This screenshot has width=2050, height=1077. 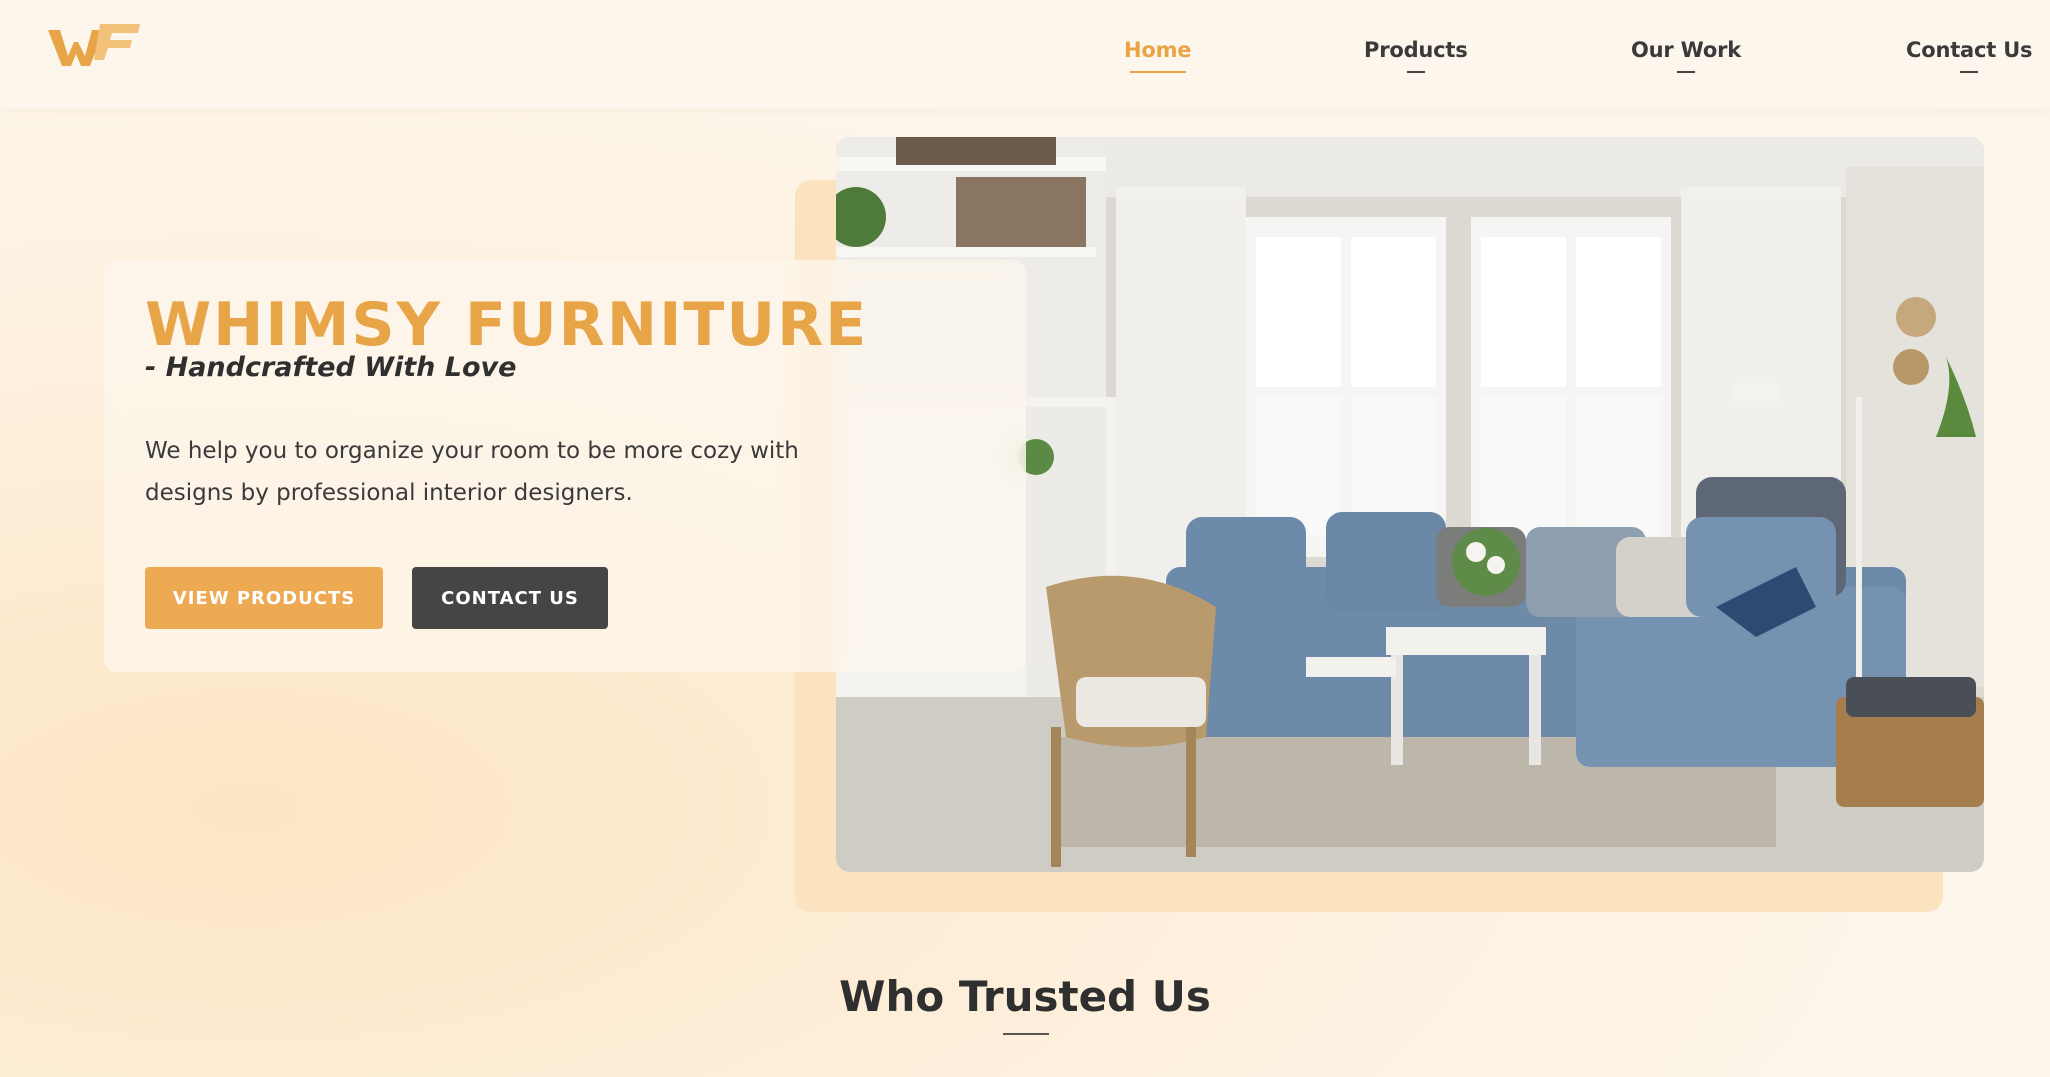 I want to click on nav-our-work-underline, so click(x=1686, y=72).